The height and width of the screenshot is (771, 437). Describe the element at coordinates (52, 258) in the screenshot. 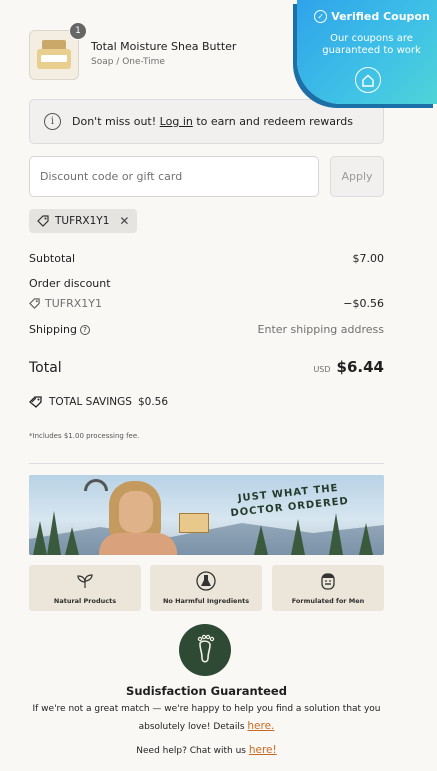

I see `subtotal-label: Subtotal` at that location.